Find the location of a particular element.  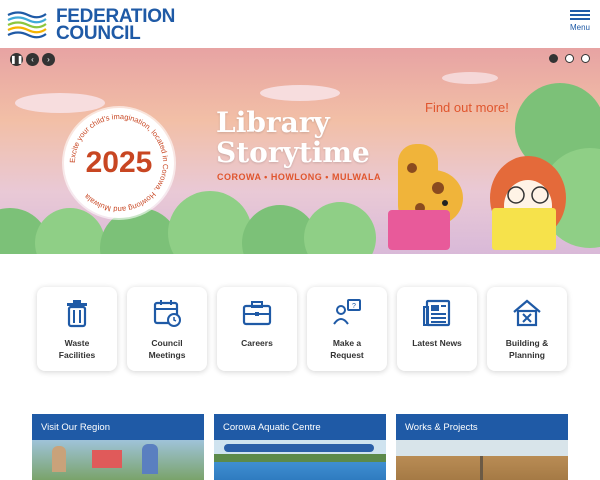

tile-label-line1: Council is located at coordinates (167, 343).